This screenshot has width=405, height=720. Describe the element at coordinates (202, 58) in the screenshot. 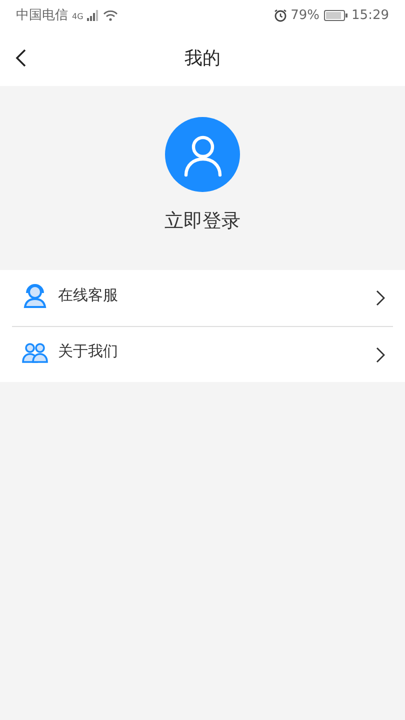

I see `page-title: 我的` at that location.